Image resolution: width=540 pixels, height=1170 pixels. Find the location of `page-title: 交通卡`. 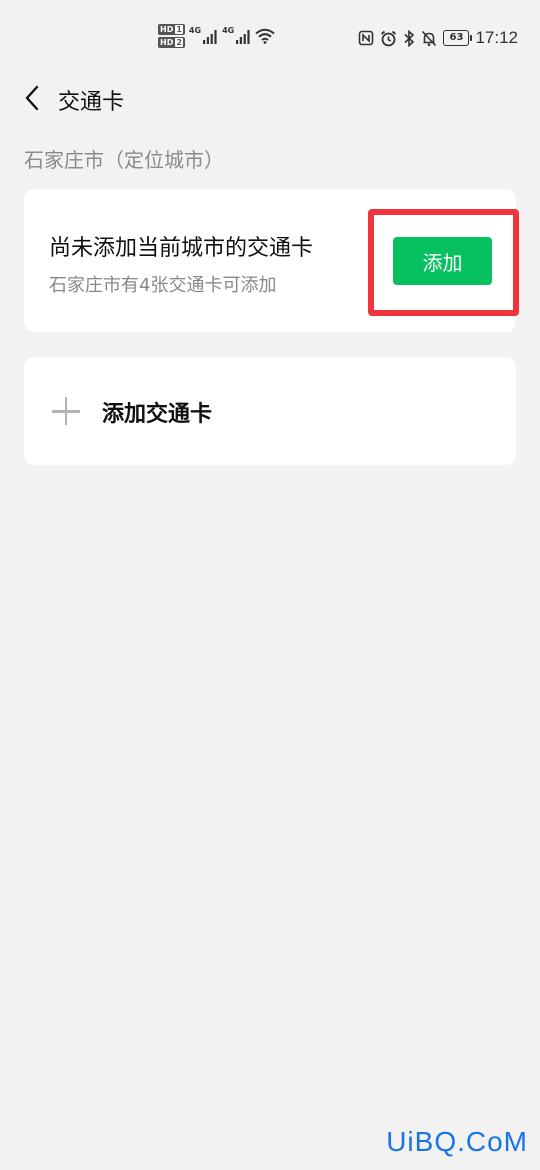

page-title: 交通卡 is located at coordinates (91, 102).